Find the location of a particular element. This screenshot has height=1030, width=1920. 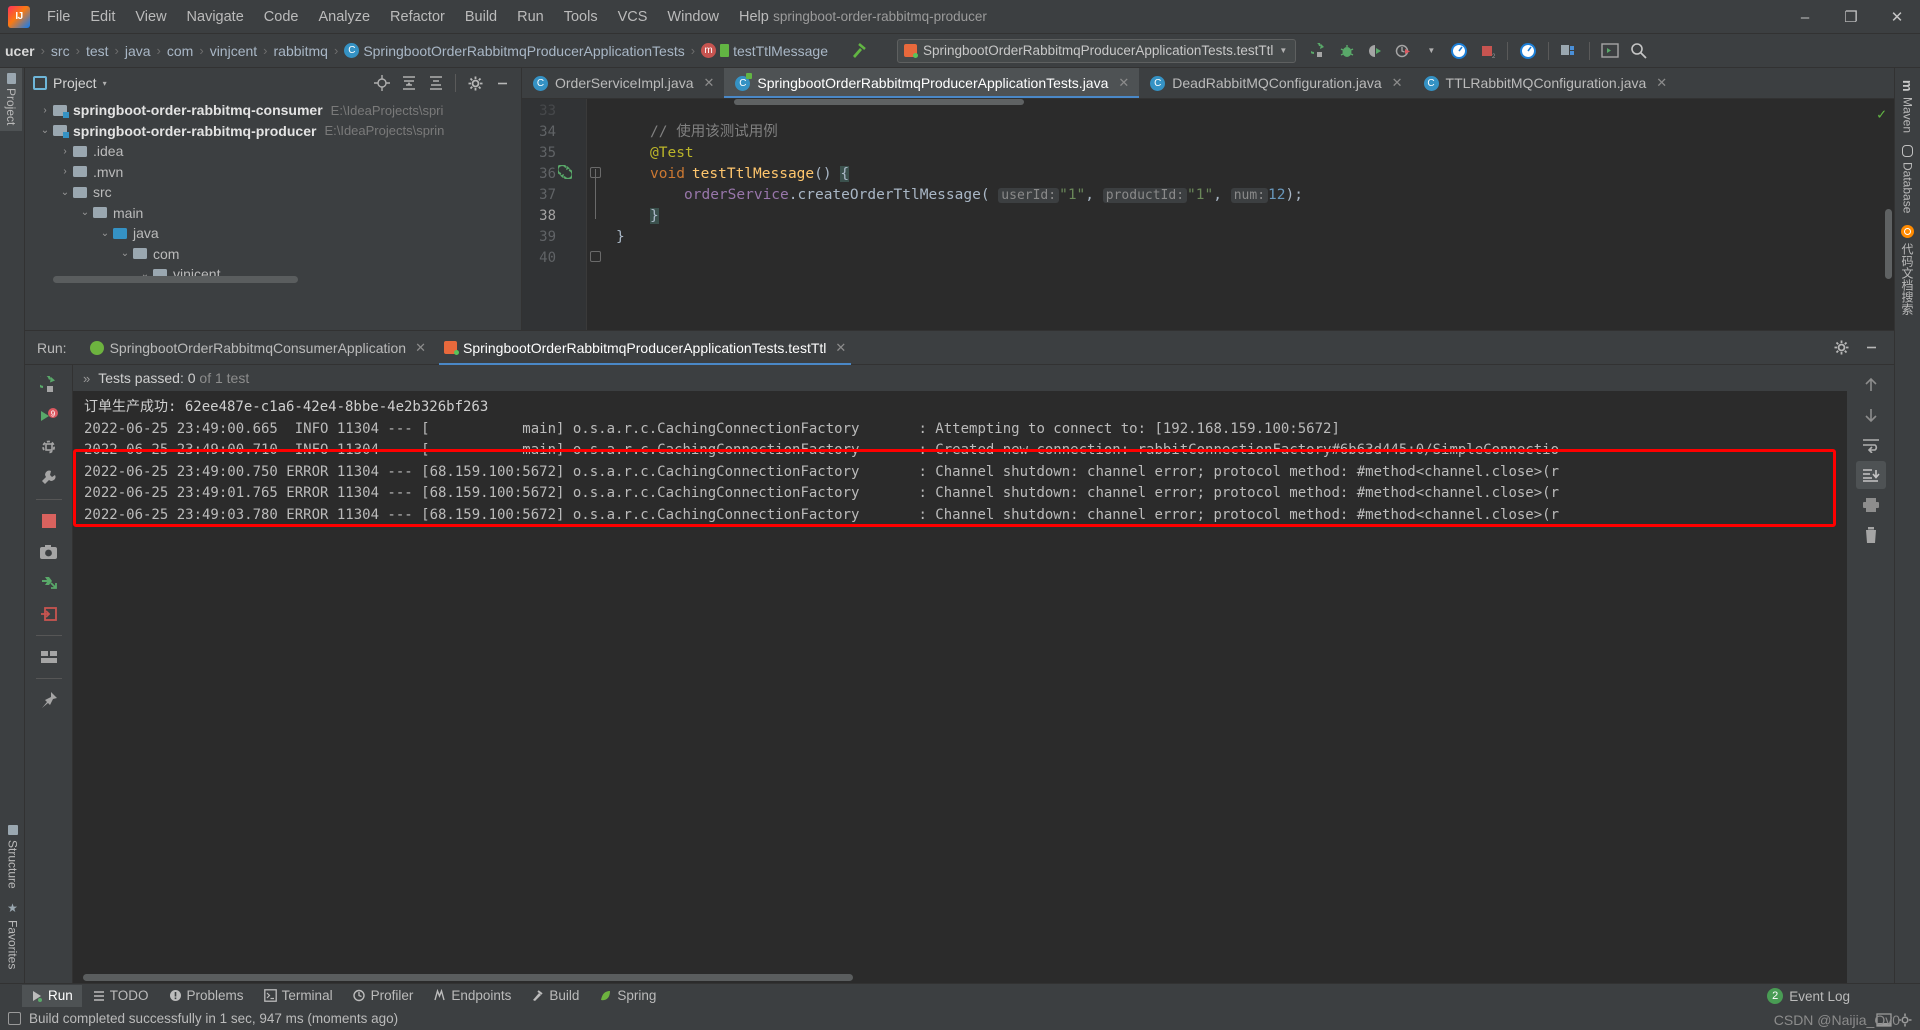

menu-help: Help is located at coordinates (754, 17).